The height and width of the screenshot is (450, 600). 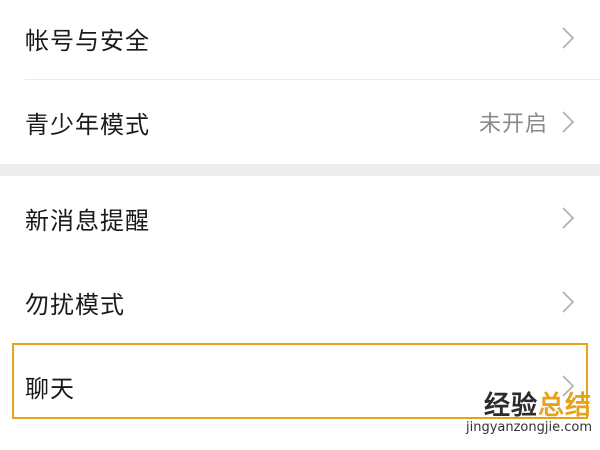 What do you see at coordinates (87, 220) in the screenshot?
I see `settings-item-label: 新消息提醒` at bounding box center [87, 220].